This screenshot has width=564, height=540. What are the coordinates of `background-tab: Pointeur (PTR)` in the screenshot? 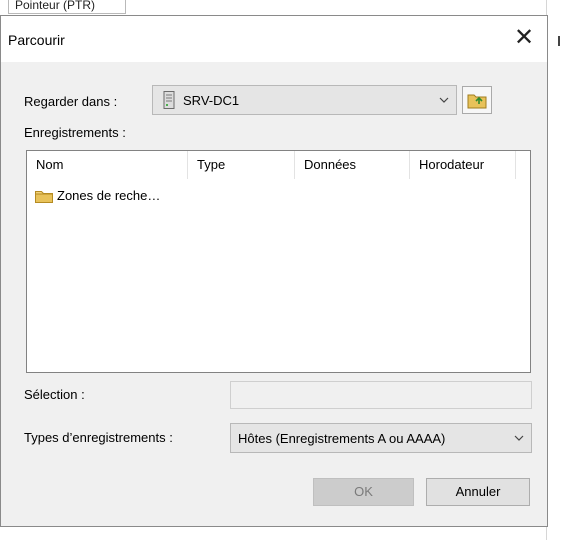 It's located at (67, 7).